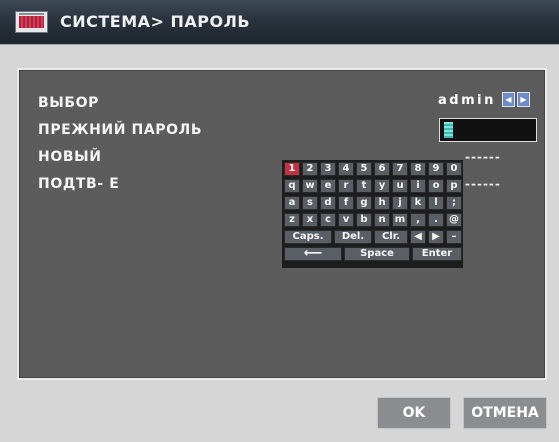 This screenshot has width=559, height=442. Describe the element at coordinates (364, 186) in the screenshot. I see `key-t: t` at that location.